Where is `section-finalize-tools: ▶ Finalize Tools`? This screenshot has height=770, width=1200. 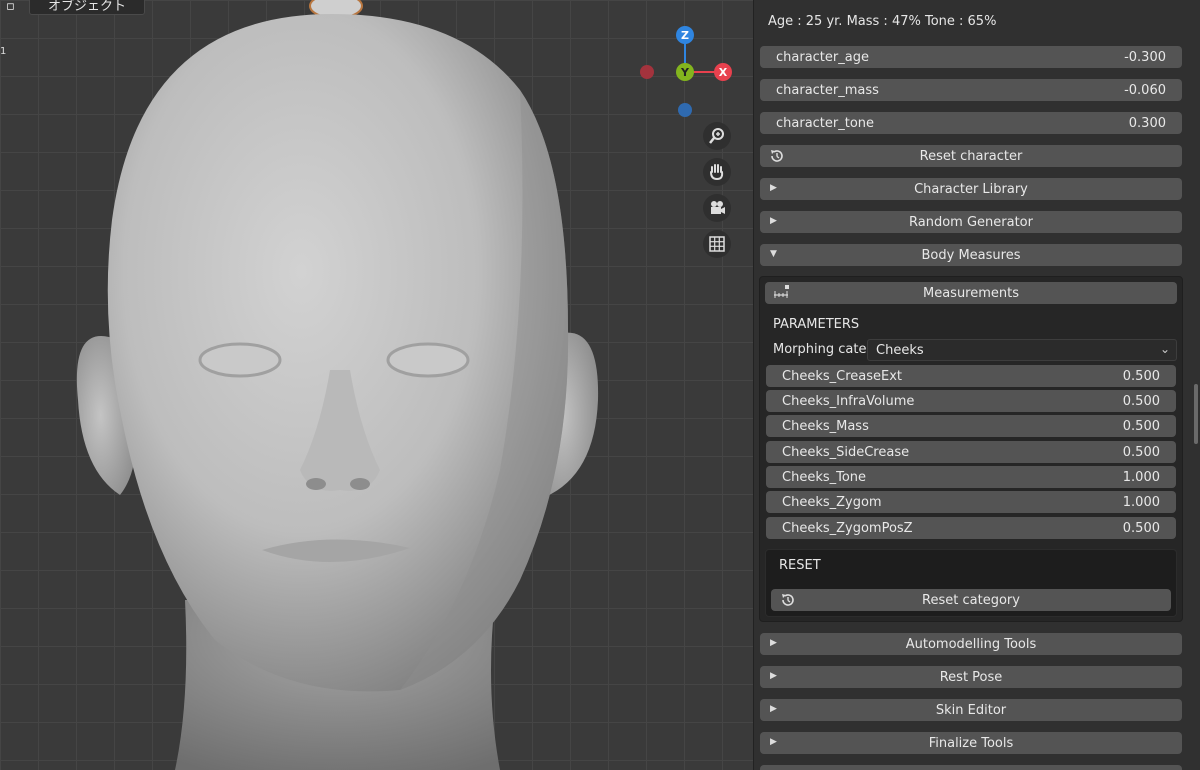 section-finalize-tools: ▶ Finalize Tools is located at coordinates (971, 743).